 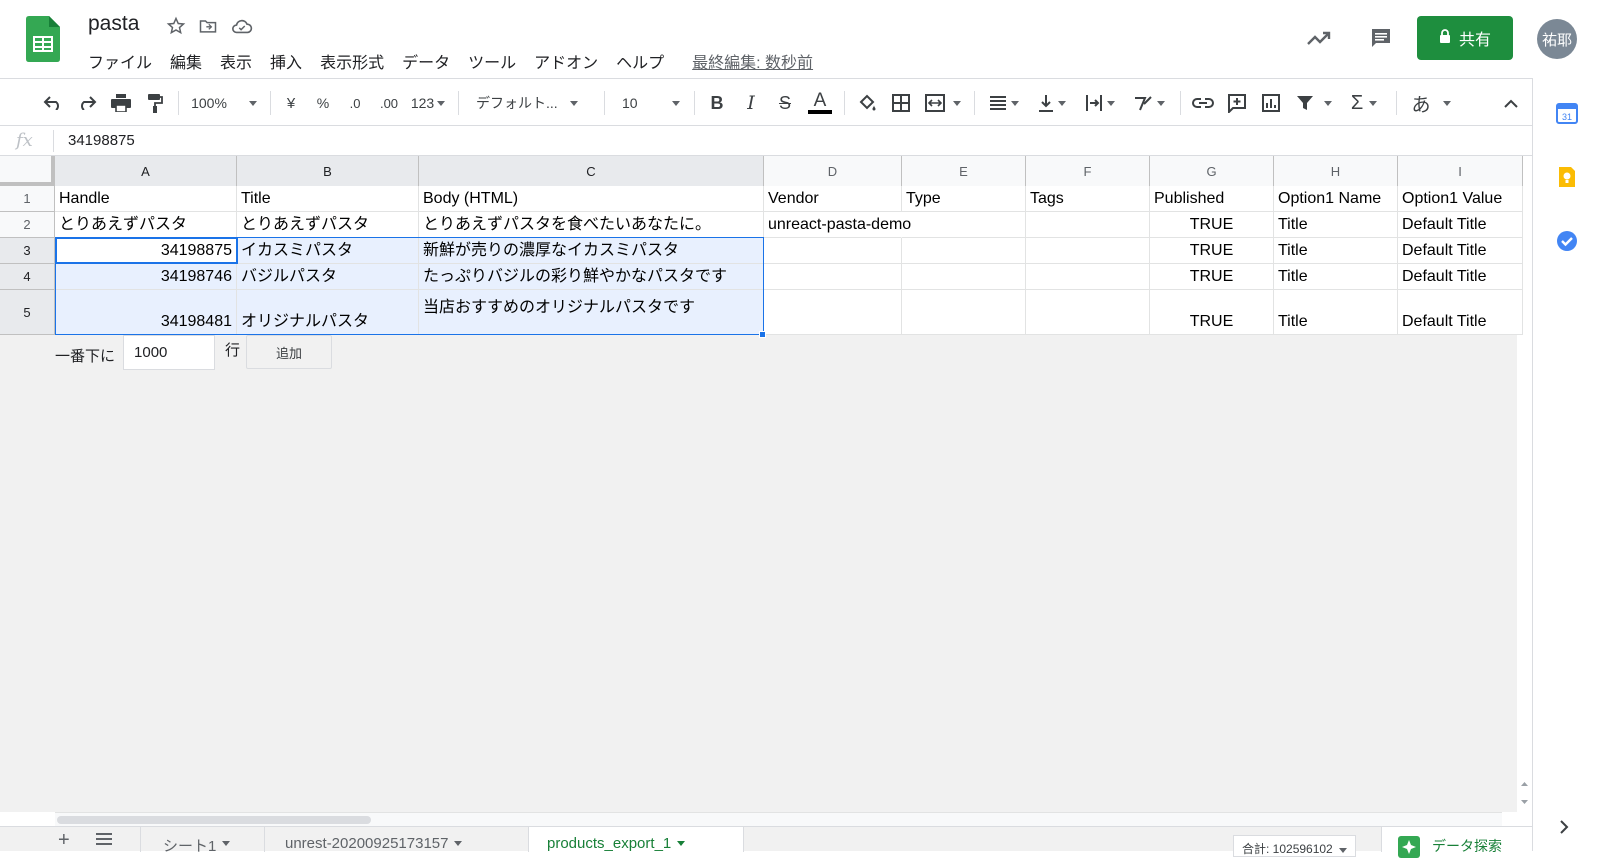 What do you see at coordinates (867, 103) in the screenshot?
I see `fill-color-icon` at bounding box center [867, 103].